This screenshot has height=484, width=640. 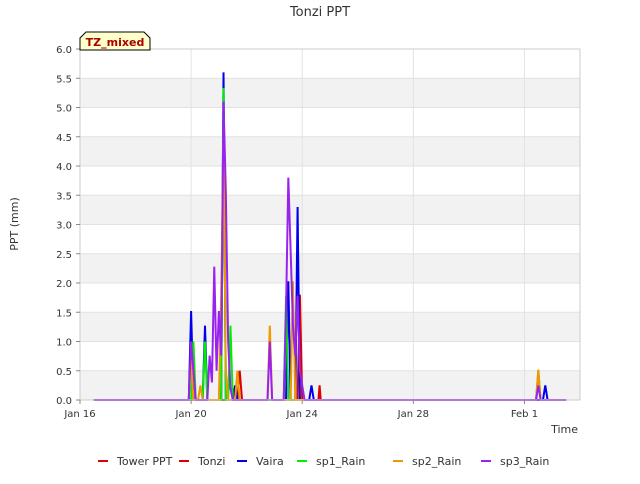 What do you see at coordinates (524, 461) in the screenshot?
I see `legend-label-sp3-rain: sp3_Rain` at bounding box center [524, 461].